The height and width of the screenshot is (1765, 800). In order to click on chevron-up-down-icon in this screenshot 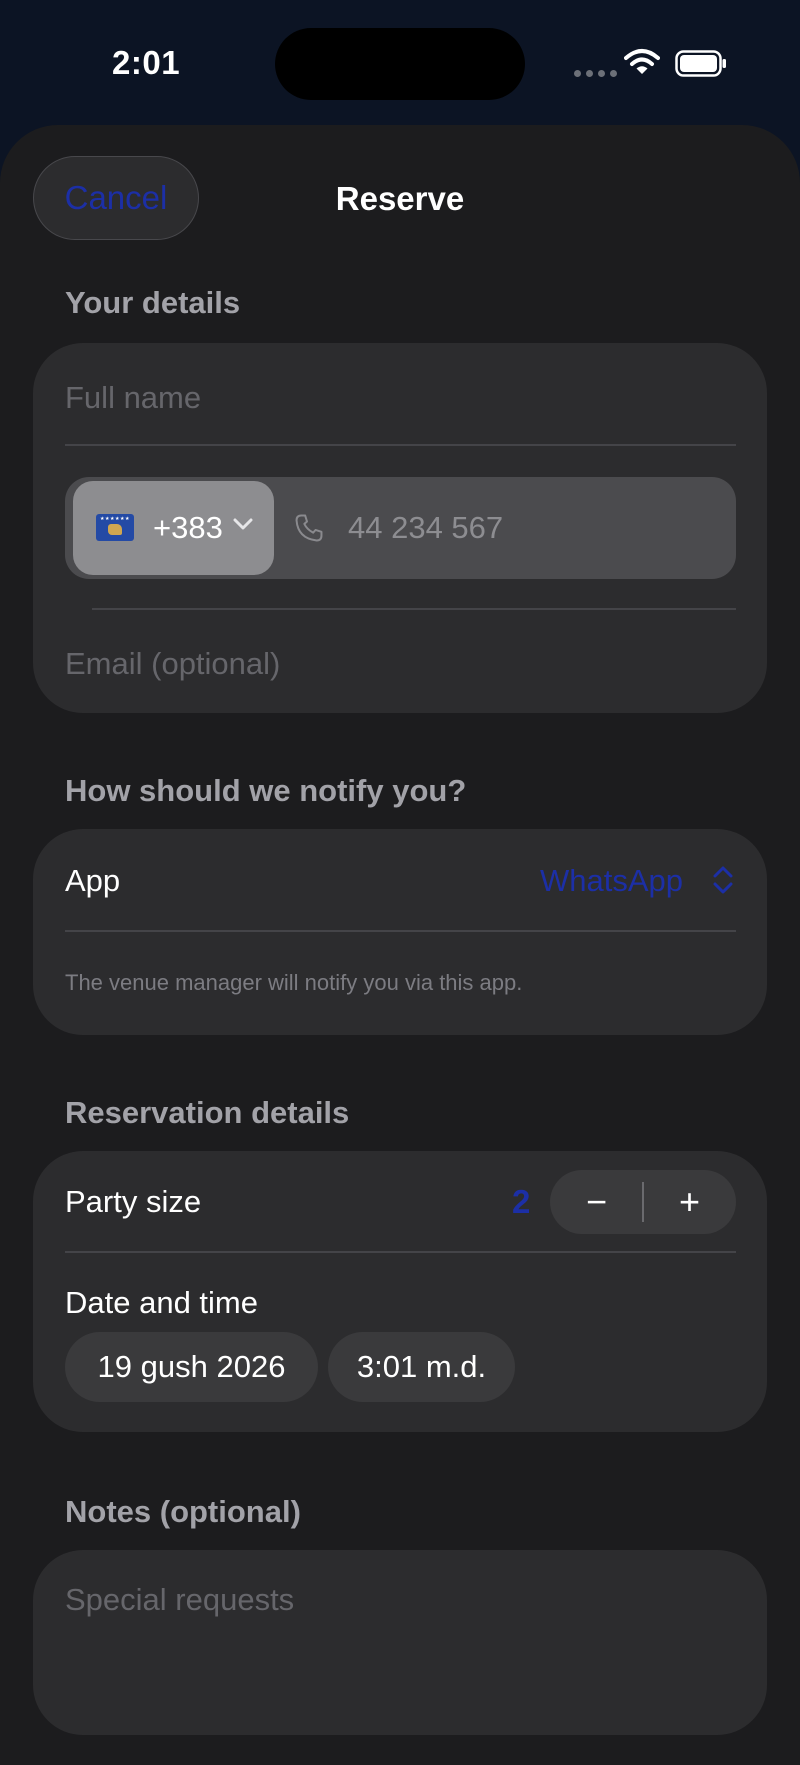, I will do `click(723, 880)`.